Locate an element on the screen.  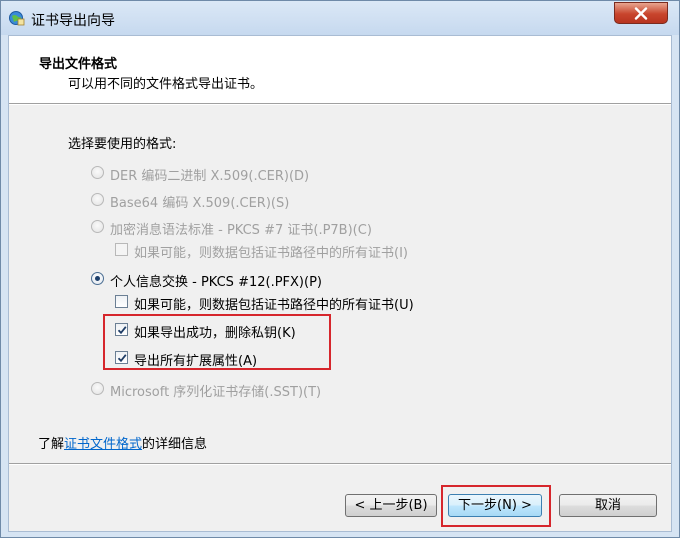
highlight-annotation-next is located at coordinates (496, 506).